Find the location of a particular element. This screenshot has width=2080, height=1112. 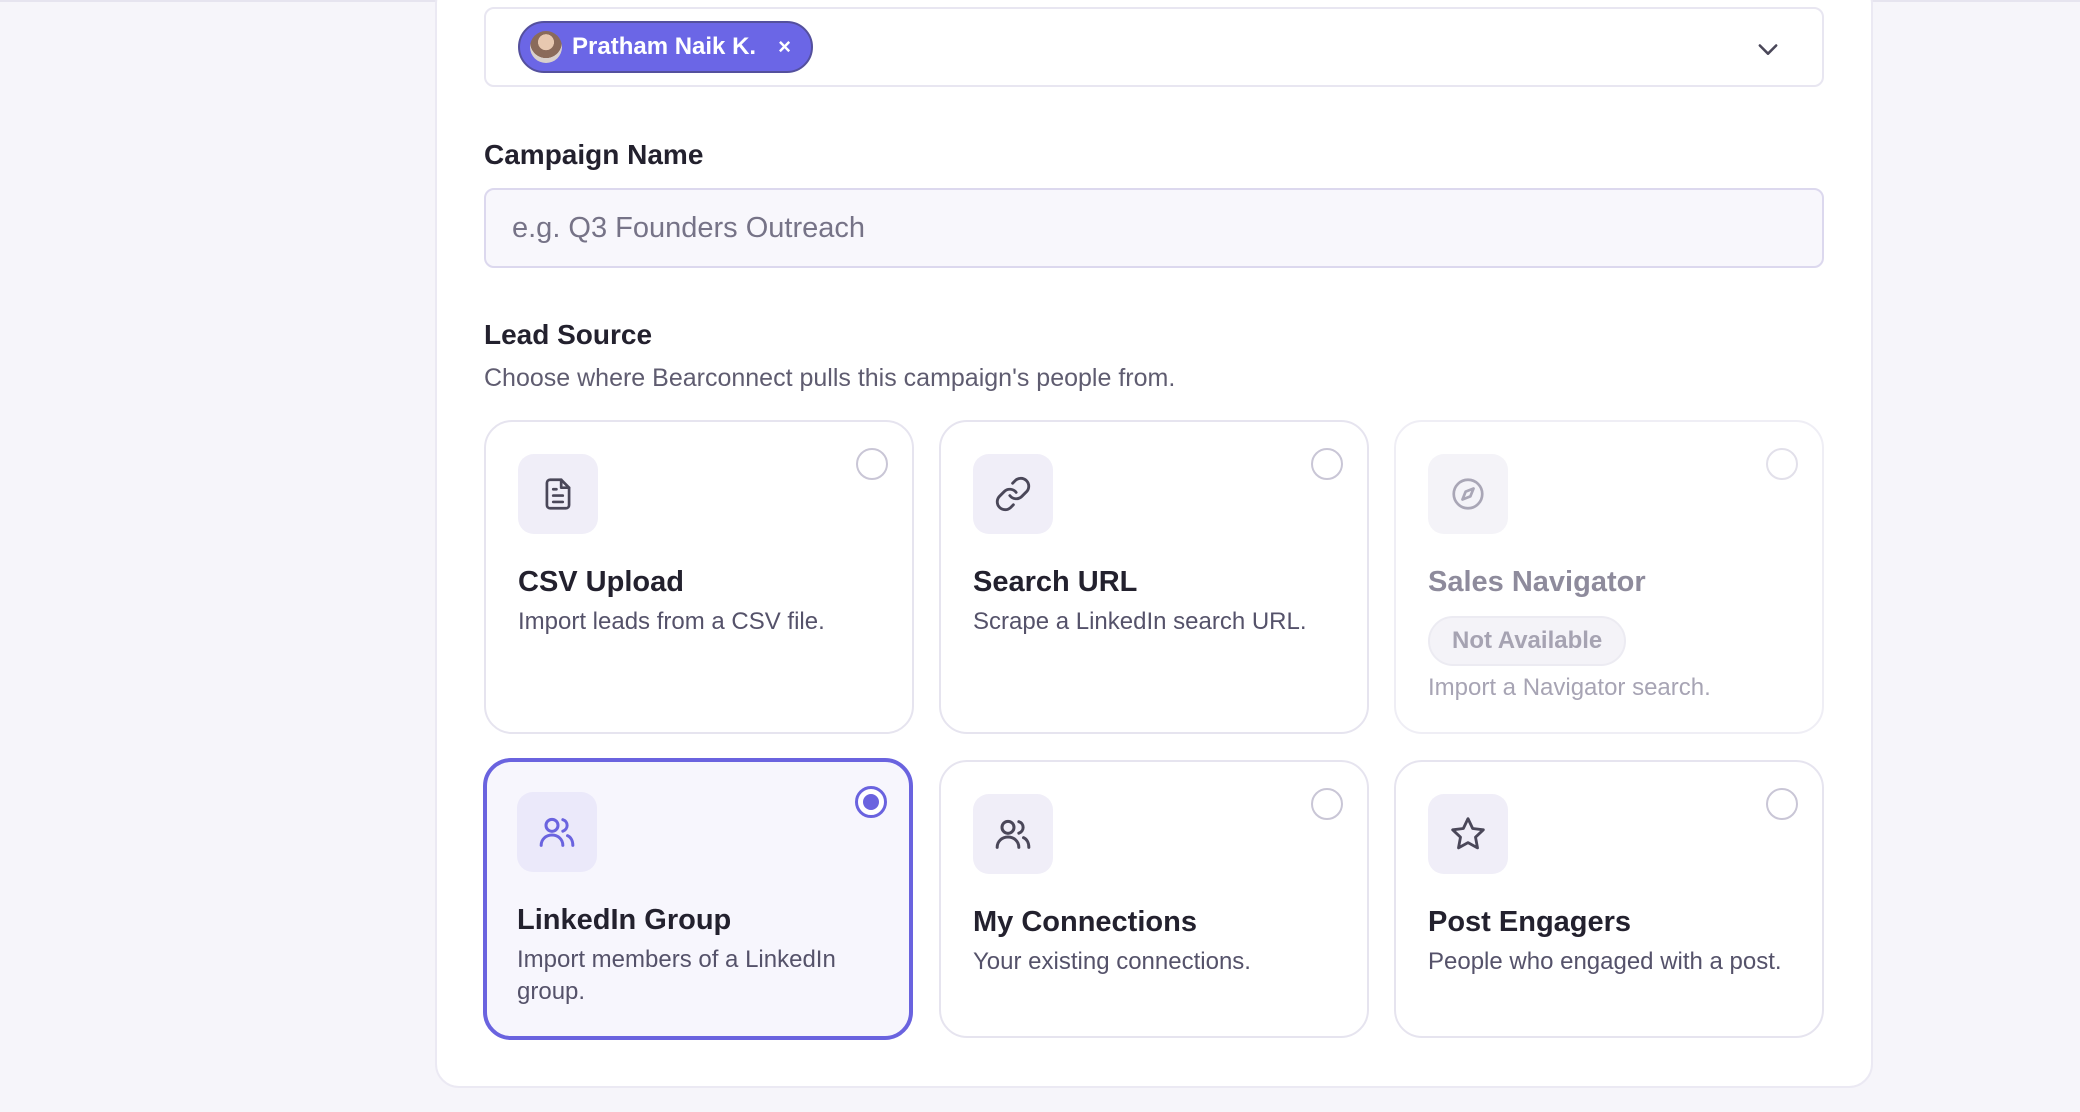

lead-source-label: Lead Source is located at coordinates (568, 334).